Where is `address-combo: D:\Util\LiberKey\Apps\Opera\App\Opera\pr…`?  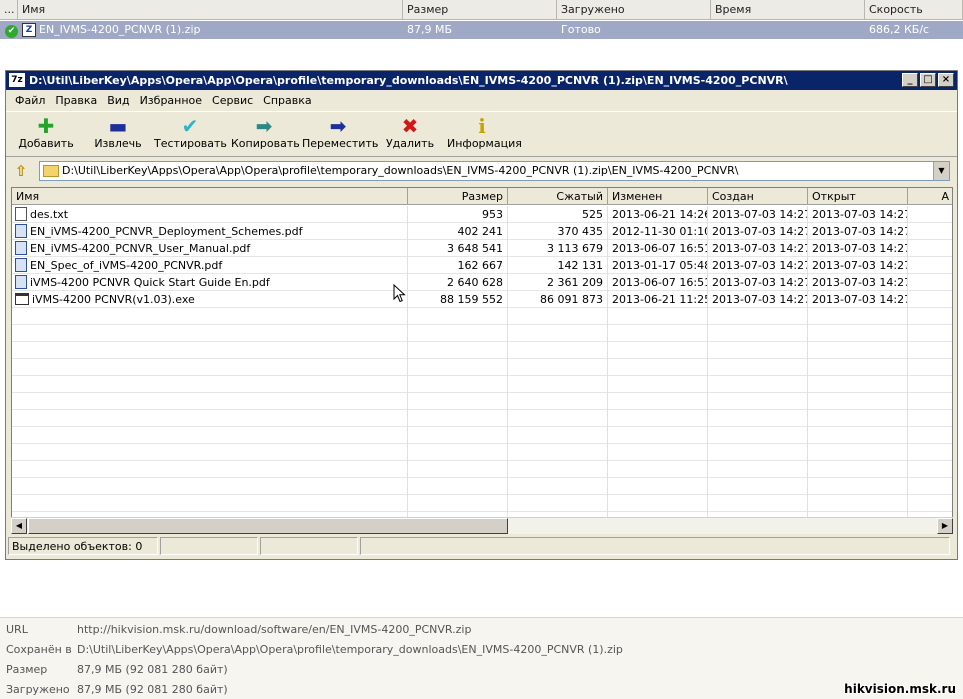 address-combo: D:\Util\LiberKey\Apps\Opera\App\Opera\pr… is located at coordinates (494, 171).